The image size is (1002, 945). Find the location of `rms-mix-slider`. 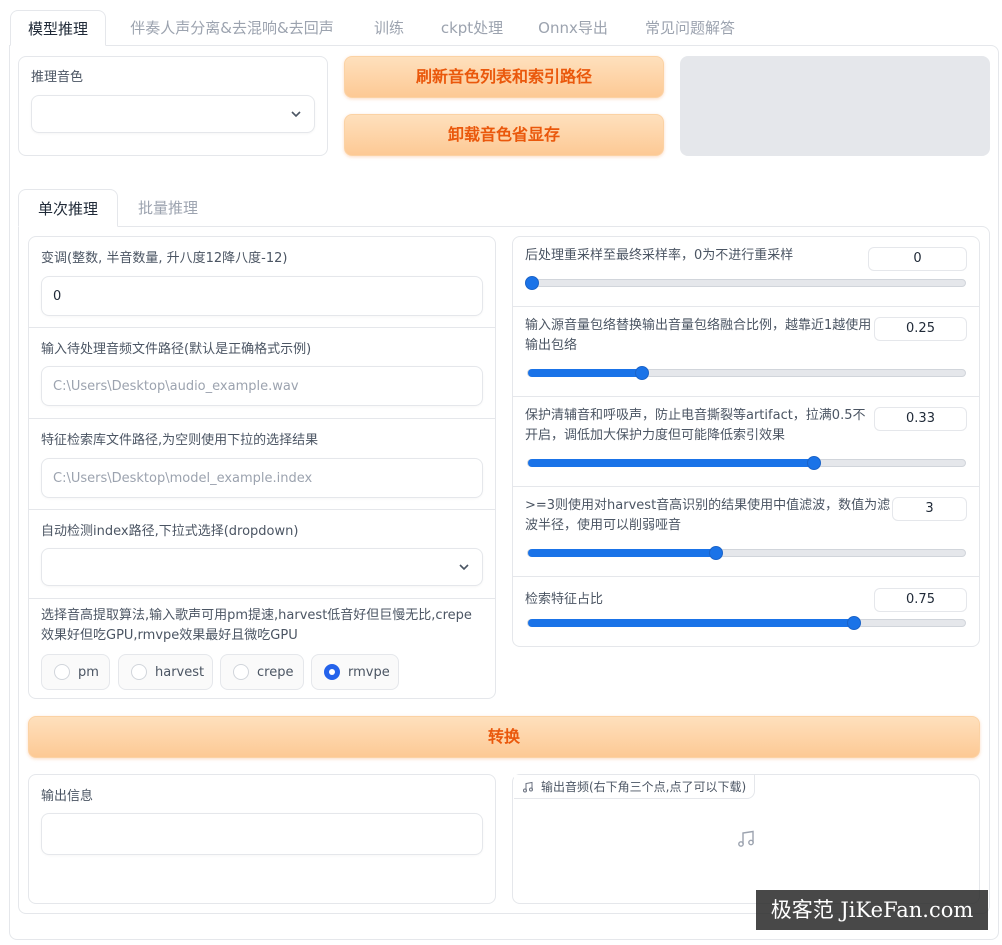

rms-mix-slider is located at coordinates (746, 373).